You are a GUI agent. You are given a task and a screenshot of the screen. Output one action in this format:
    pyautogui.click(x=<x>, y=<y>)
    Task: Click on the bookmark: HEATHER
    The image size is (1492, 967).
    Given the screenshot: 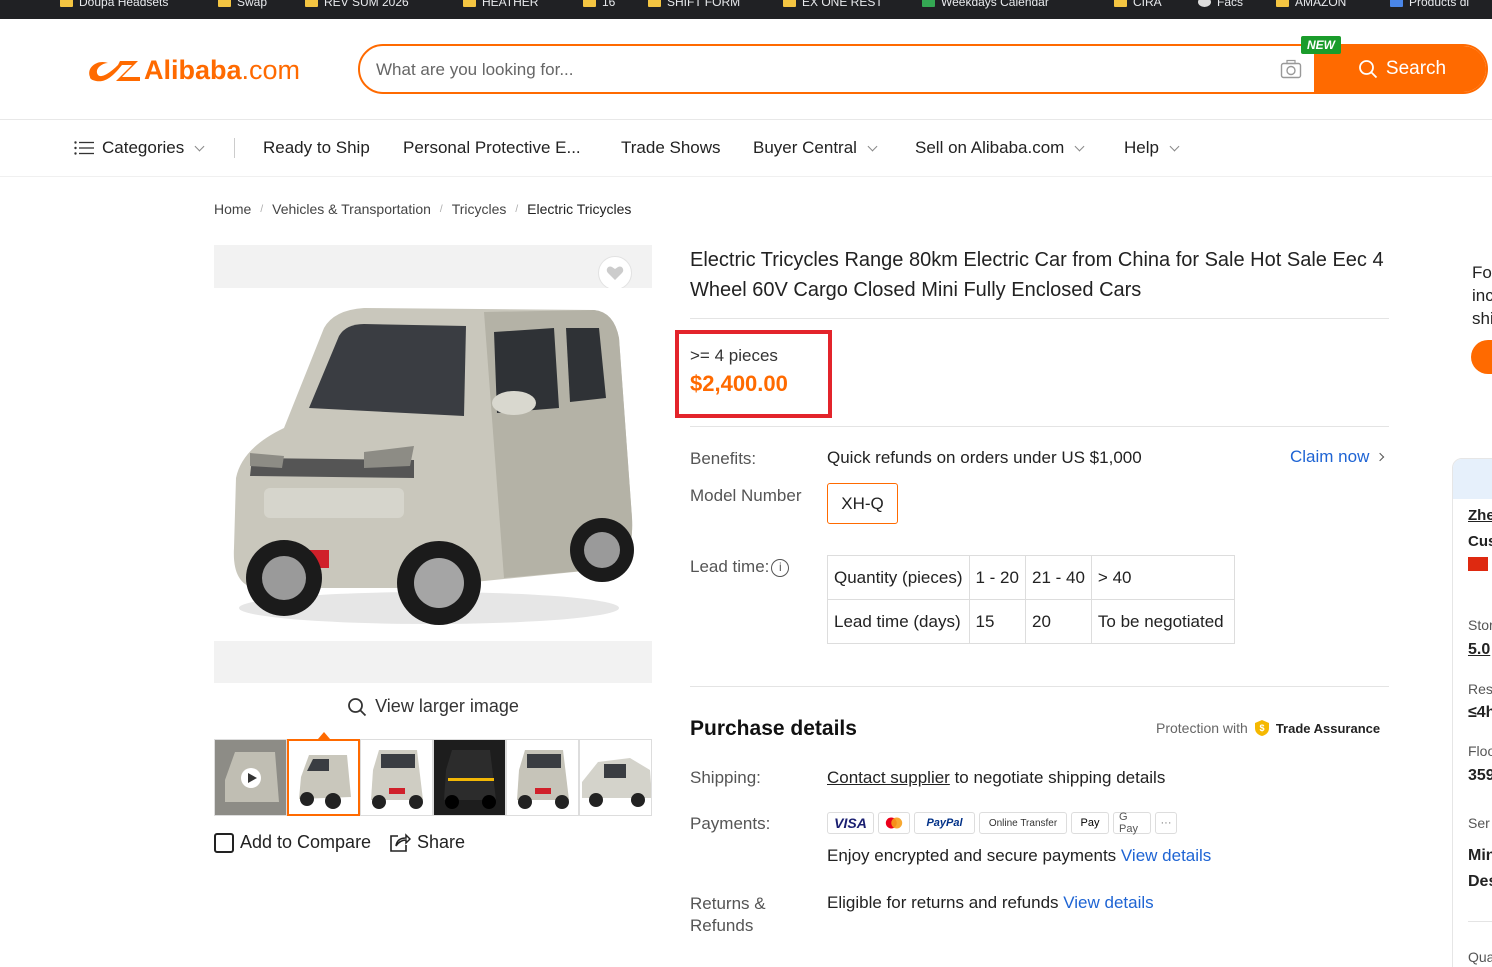 What is the action you would take?
    pyautogui.click(x=500, y=4)
    